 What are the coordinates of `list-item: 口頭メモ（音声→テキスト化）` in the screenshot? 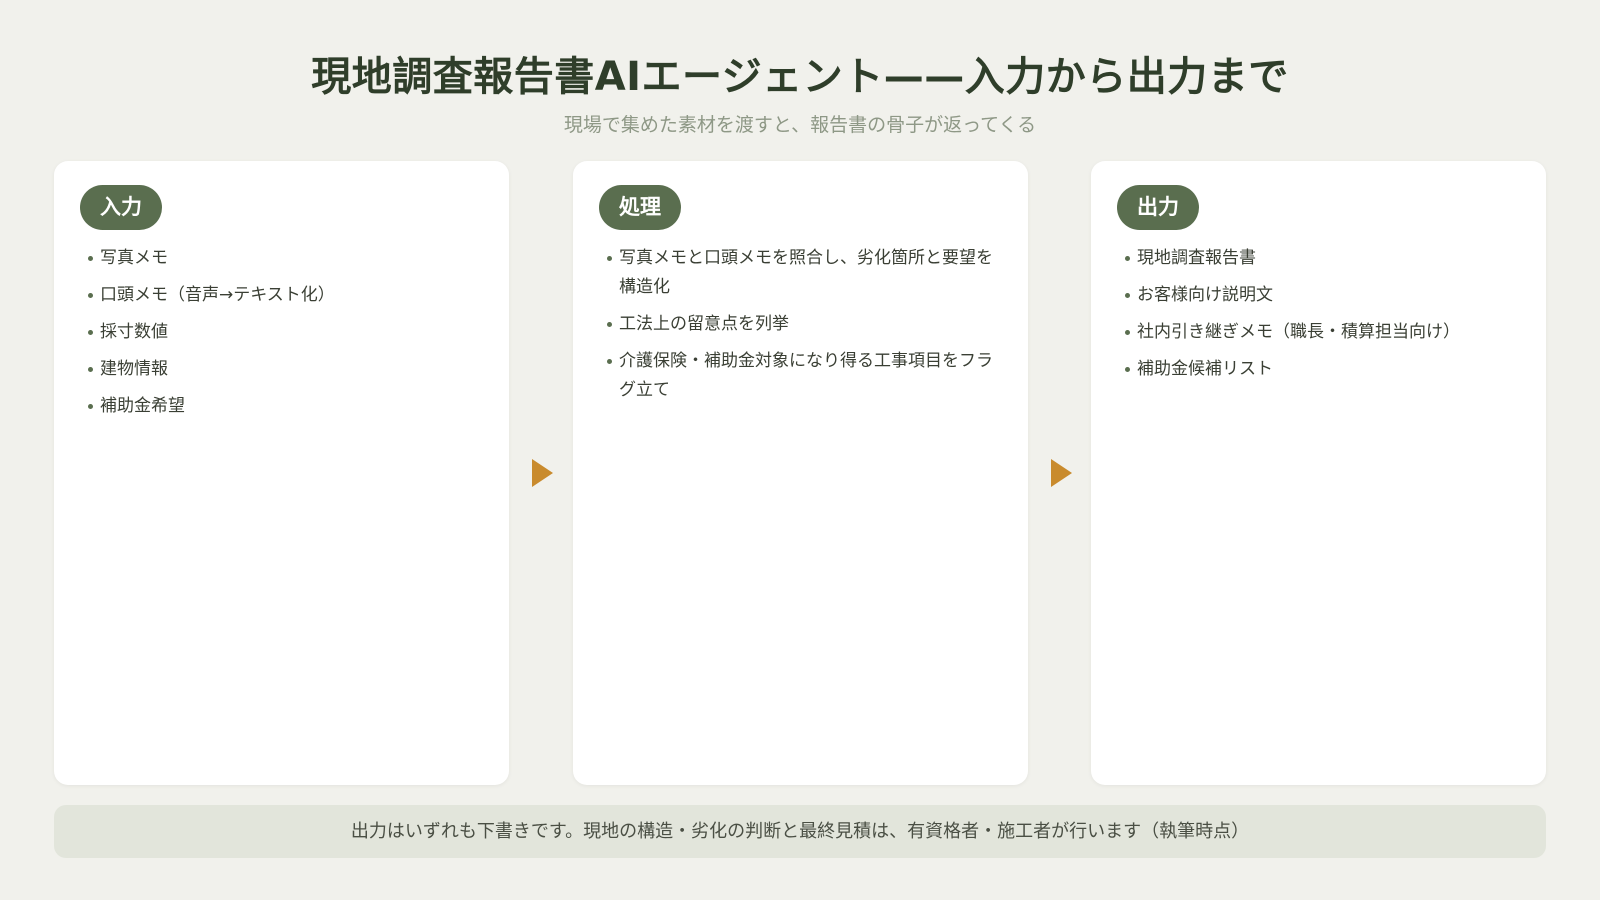 It's located at (285, 295).